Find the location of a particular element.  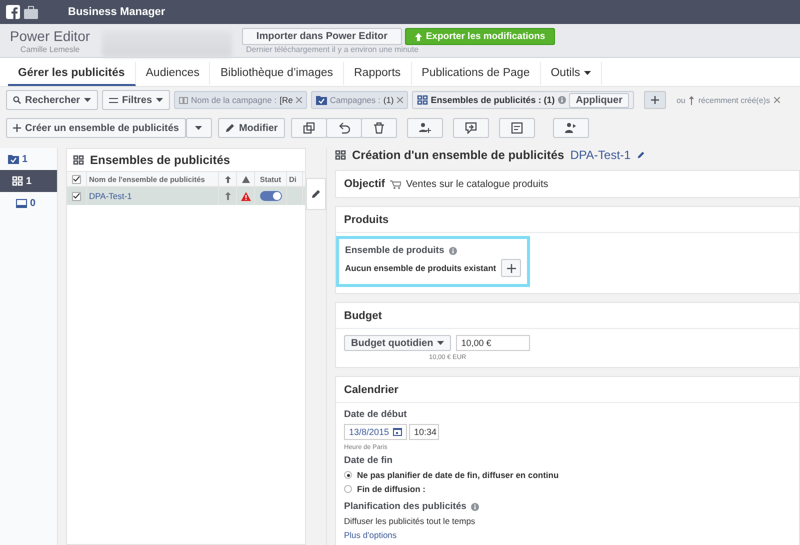

form-button is located at coordinates (516, 128).